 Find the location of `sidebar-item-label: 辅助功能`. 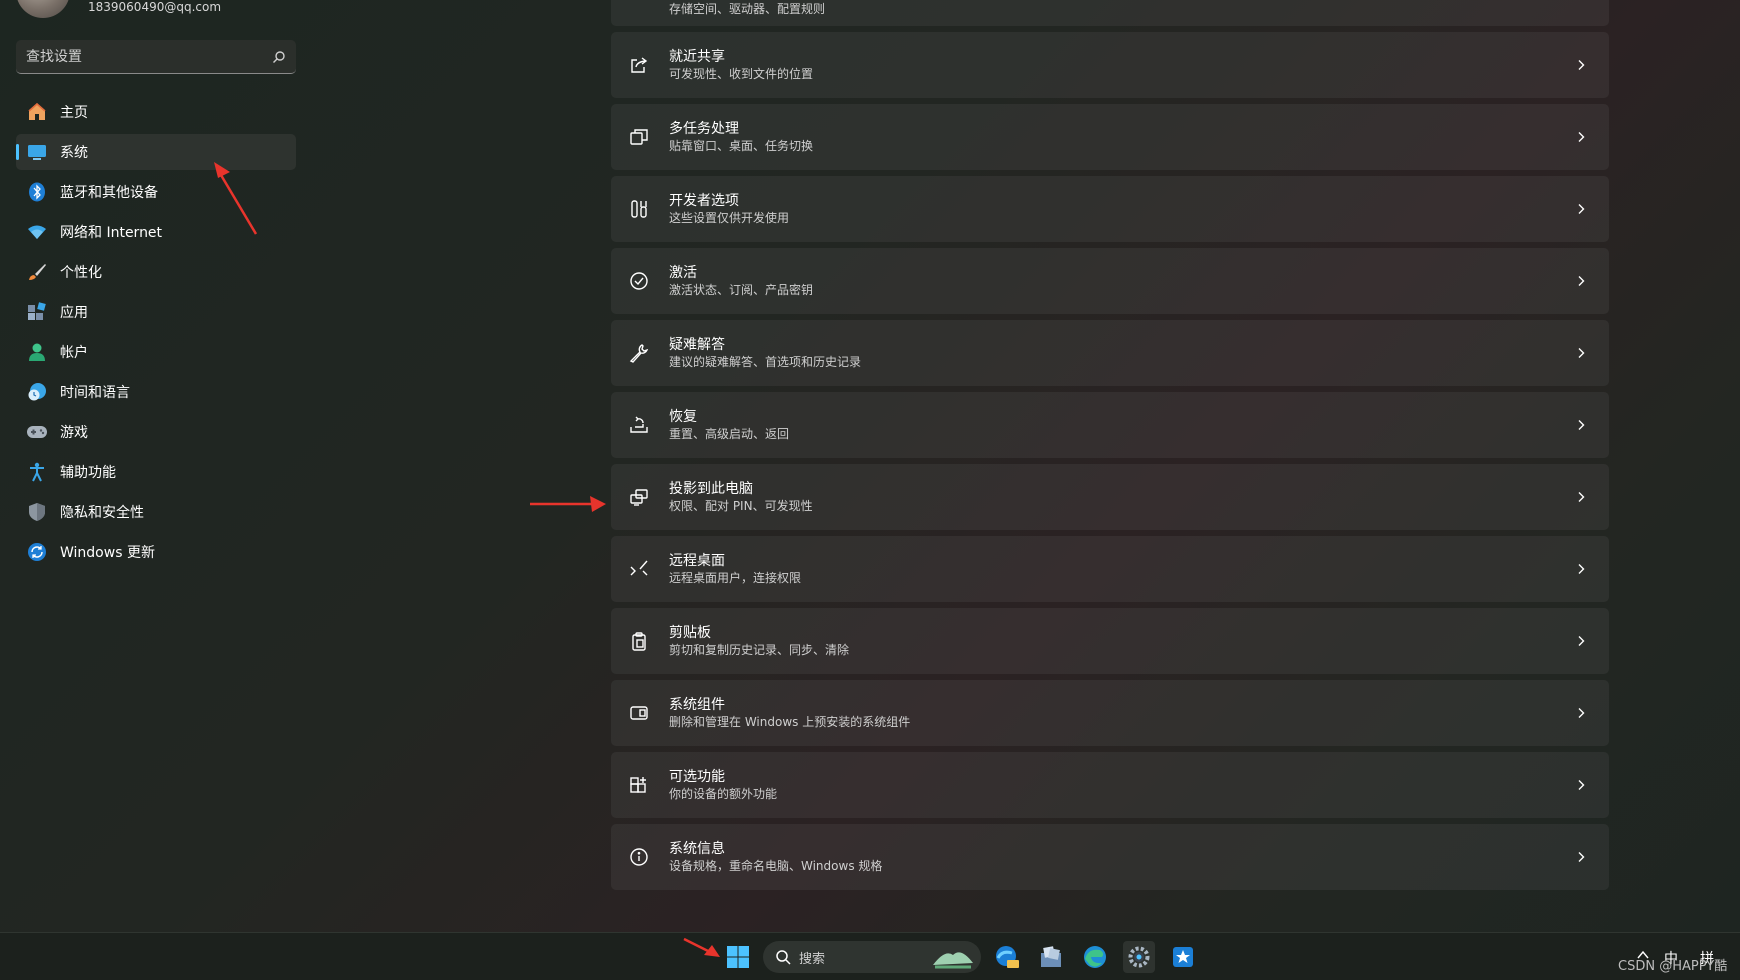

sidebar-item-label: 辅助功能 is located at coordinates (88, 473).